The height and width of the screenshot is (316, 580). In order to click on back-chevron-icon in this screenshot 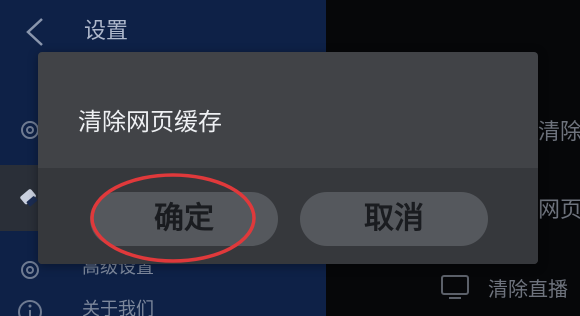, I will do `click(37, 32)`.